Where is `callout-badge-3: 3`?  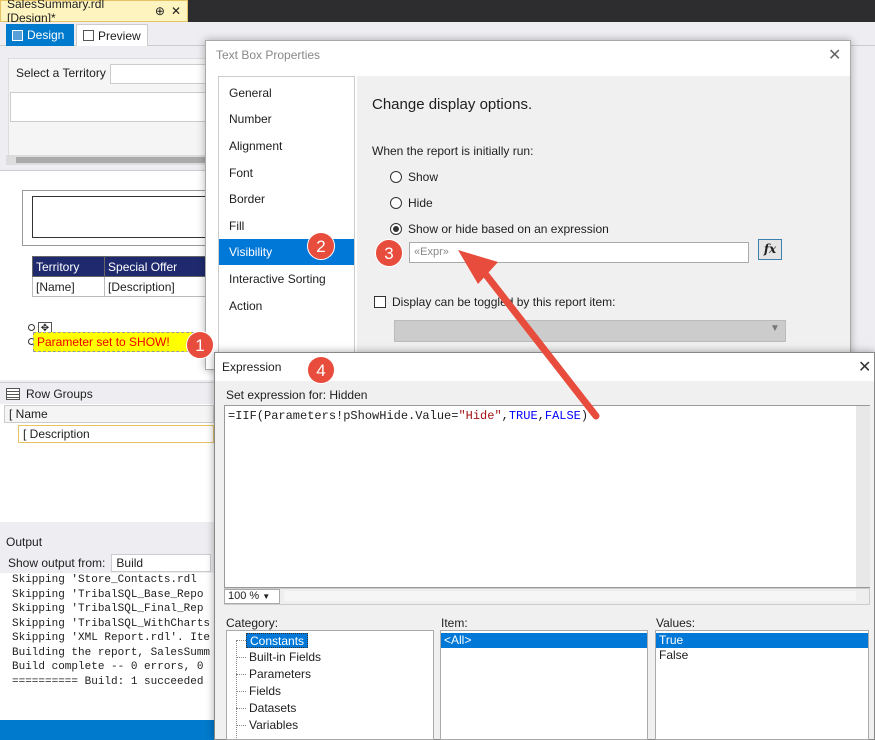
callout-badge-3: 3 is located at coordinates (389, 253).